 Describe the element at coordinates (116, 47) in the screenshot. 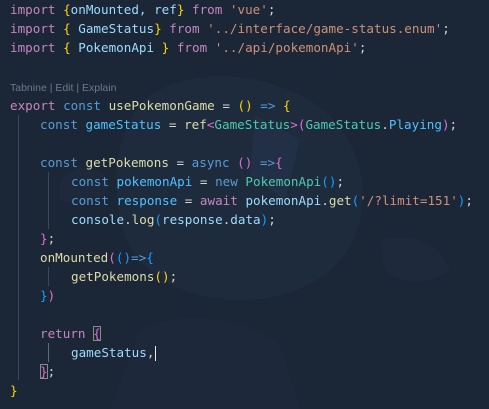

I see `import-name: PokemonApi` at that location.